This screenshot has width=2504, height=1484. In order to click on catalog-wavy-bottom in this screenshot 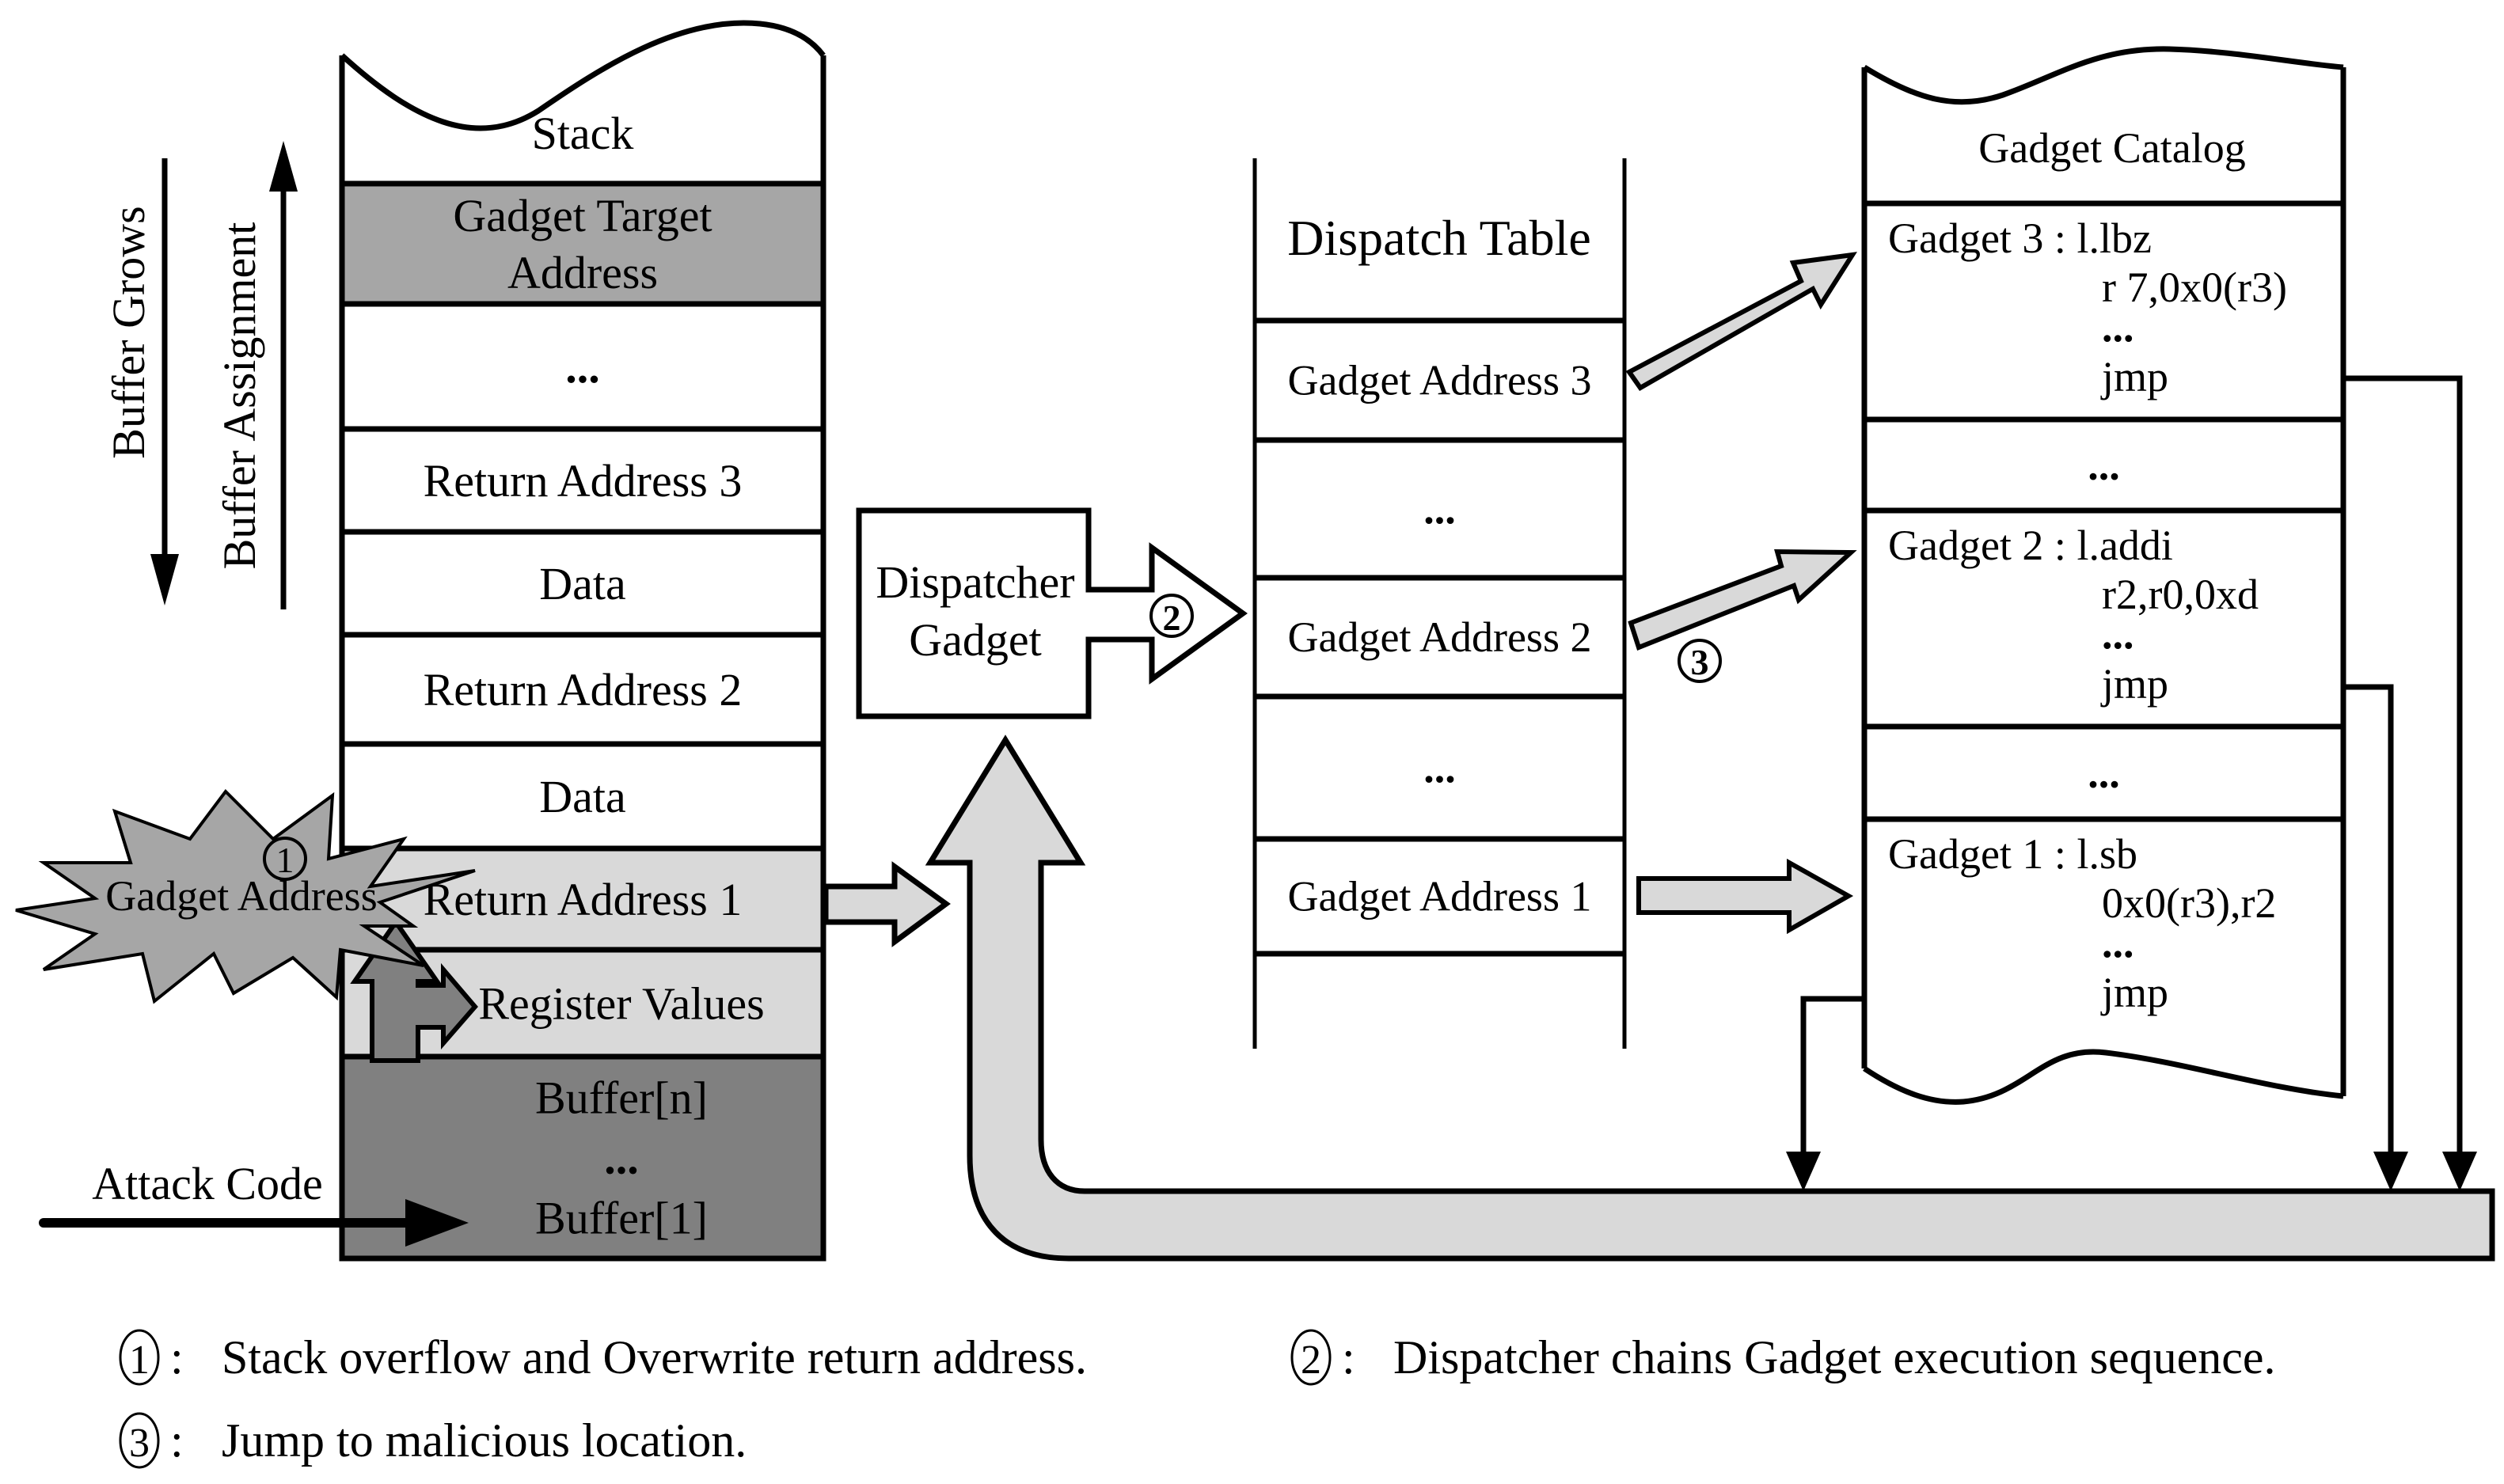, I will do `click(2103, 1077)`.